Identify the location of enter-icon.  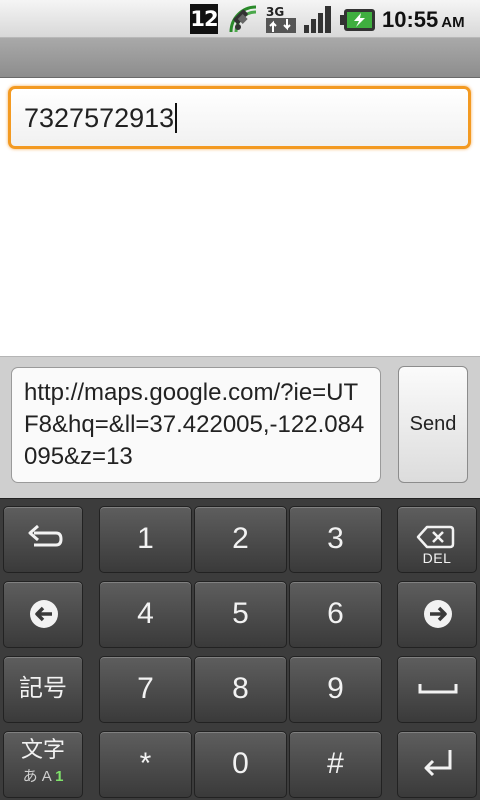
(438, 763).